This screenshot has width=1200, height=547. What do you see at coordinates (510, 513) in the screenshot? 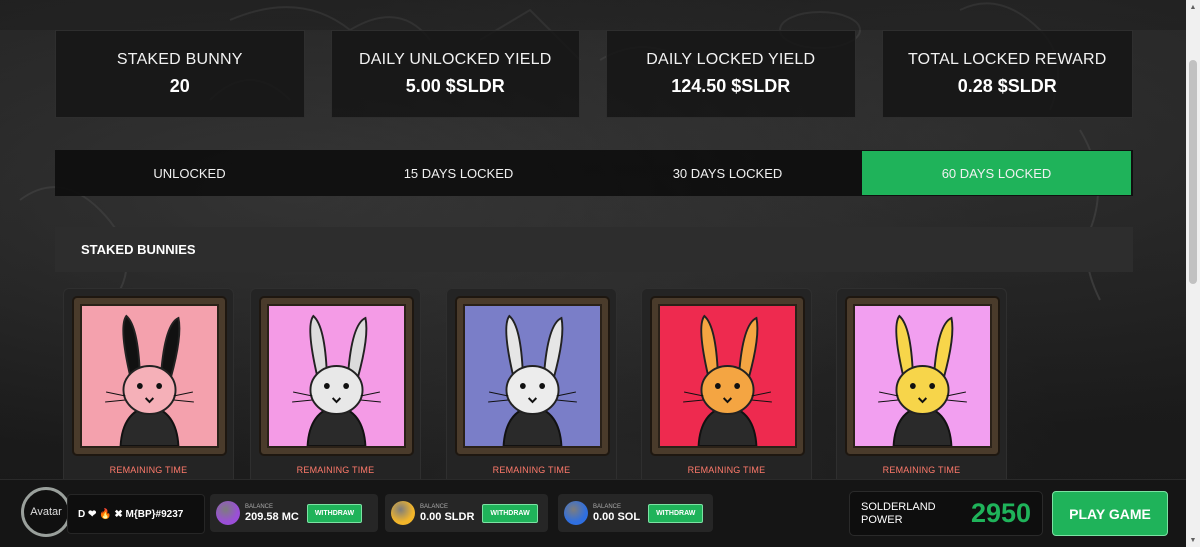
I see `withdraw-sldr-button: WITHDRAW` at bounding box center [510, 513].